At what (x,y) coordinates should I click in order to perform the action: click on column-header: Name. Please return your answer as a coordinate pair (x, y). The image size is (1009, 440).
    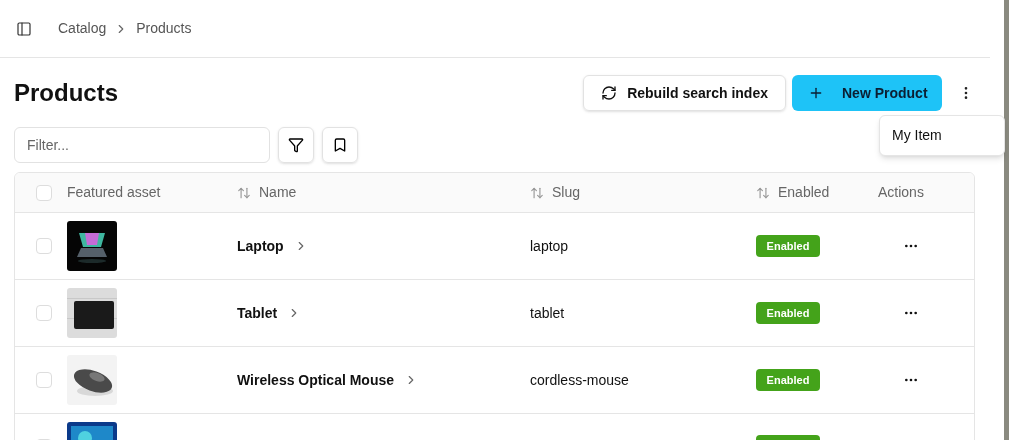
    Looking at the image, I should click on (278, 192).